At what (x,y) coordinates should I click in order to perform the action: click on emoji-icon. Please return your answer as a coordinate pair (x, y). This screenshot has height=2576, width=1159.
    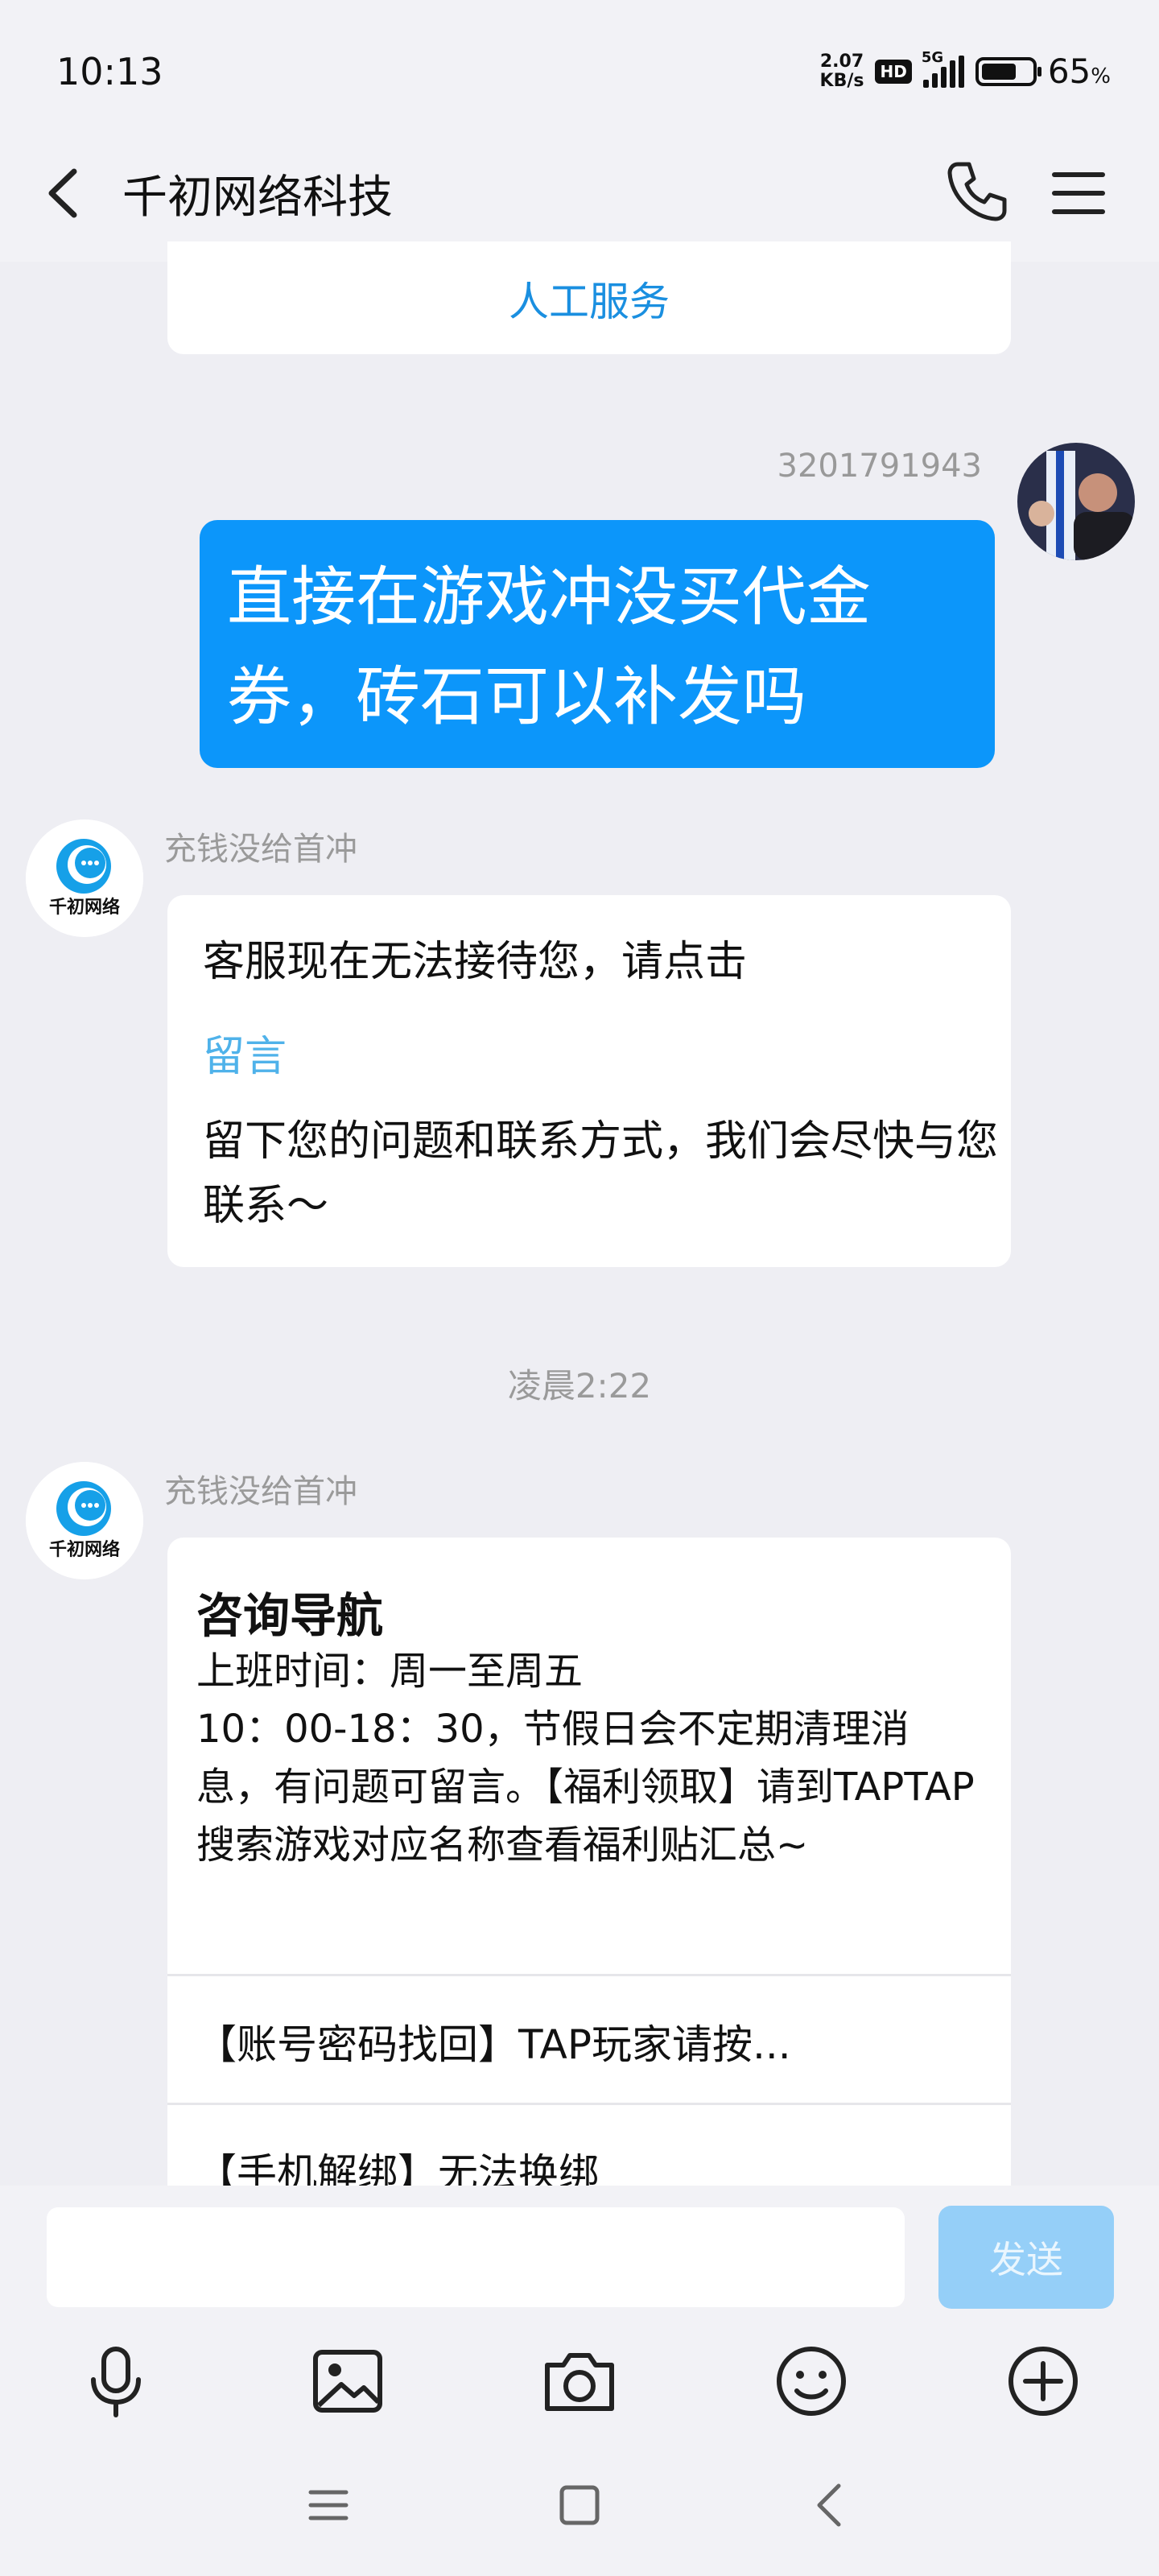
    Looking at the image, I should click on (811, 2381).